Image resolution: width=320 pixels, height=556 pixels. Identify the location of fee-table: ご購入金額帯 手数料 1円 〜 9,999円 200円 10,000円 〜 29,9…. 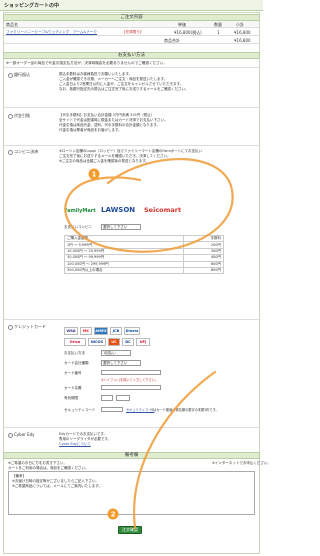
(143, 254).